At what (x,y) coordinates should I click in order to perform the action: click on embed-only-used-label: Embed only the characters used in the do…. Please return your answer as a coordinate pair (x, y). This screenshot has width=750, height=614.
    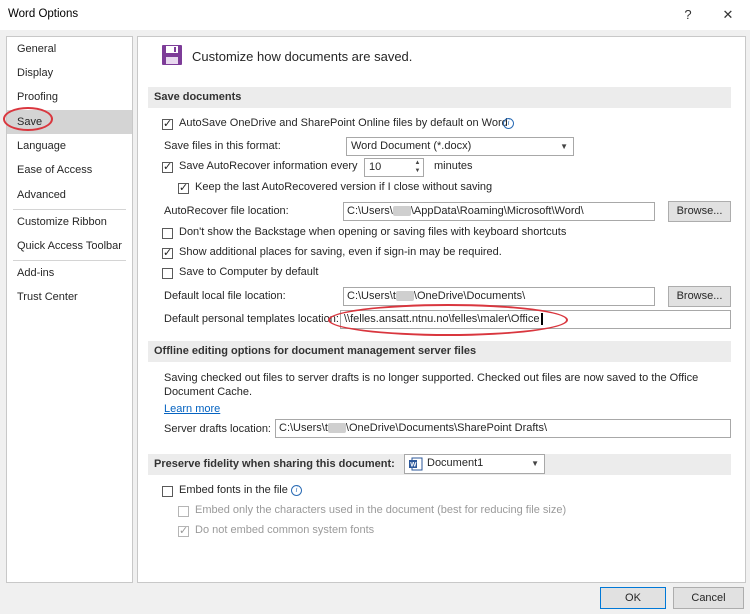
    Looking at the image, I should click on (381, 510).